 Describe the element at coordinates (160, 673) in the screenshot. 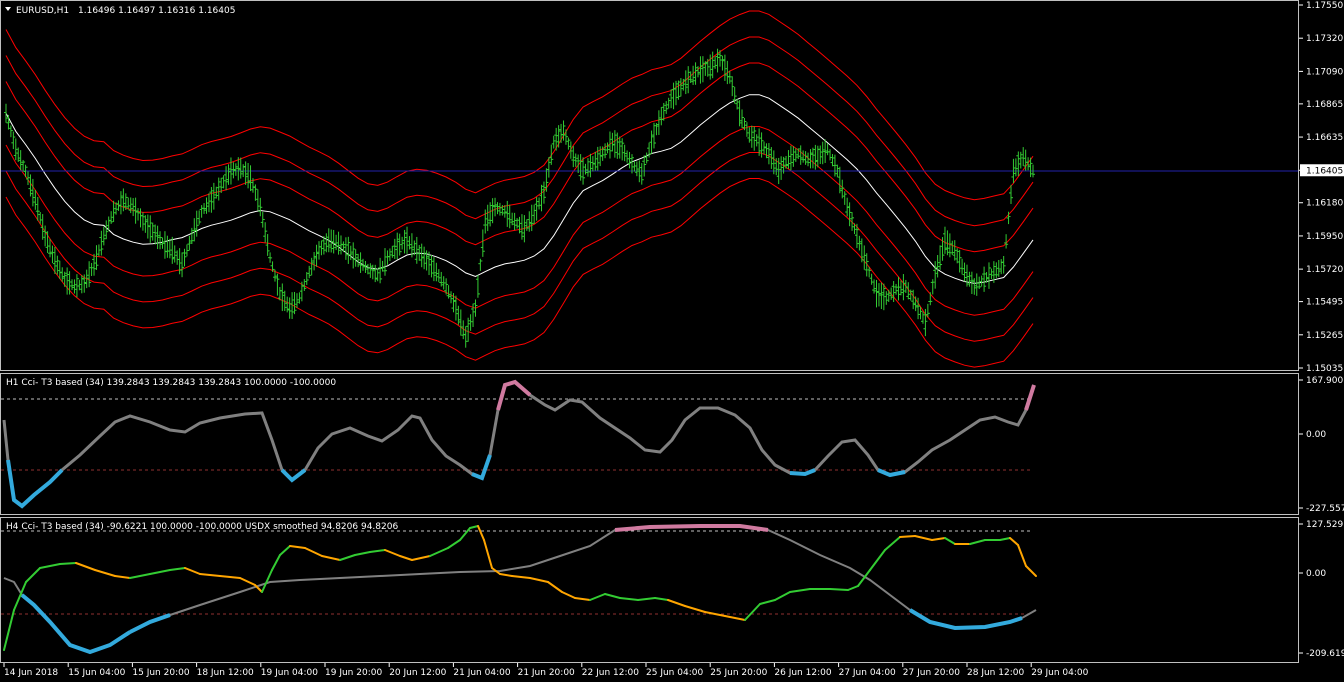

I see `time-tick: 15 Jun 20:00` at that location.